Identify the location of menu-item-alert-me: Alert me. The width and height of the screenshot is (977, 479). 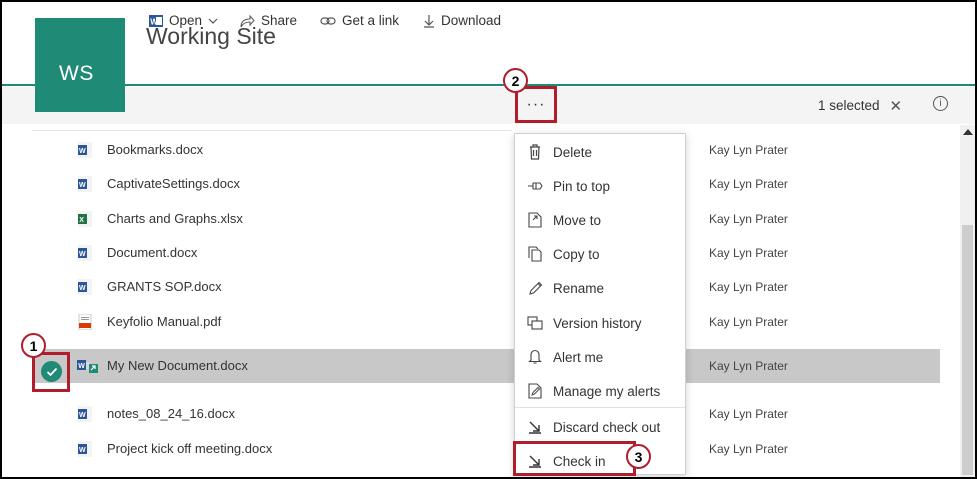
(600, 357).